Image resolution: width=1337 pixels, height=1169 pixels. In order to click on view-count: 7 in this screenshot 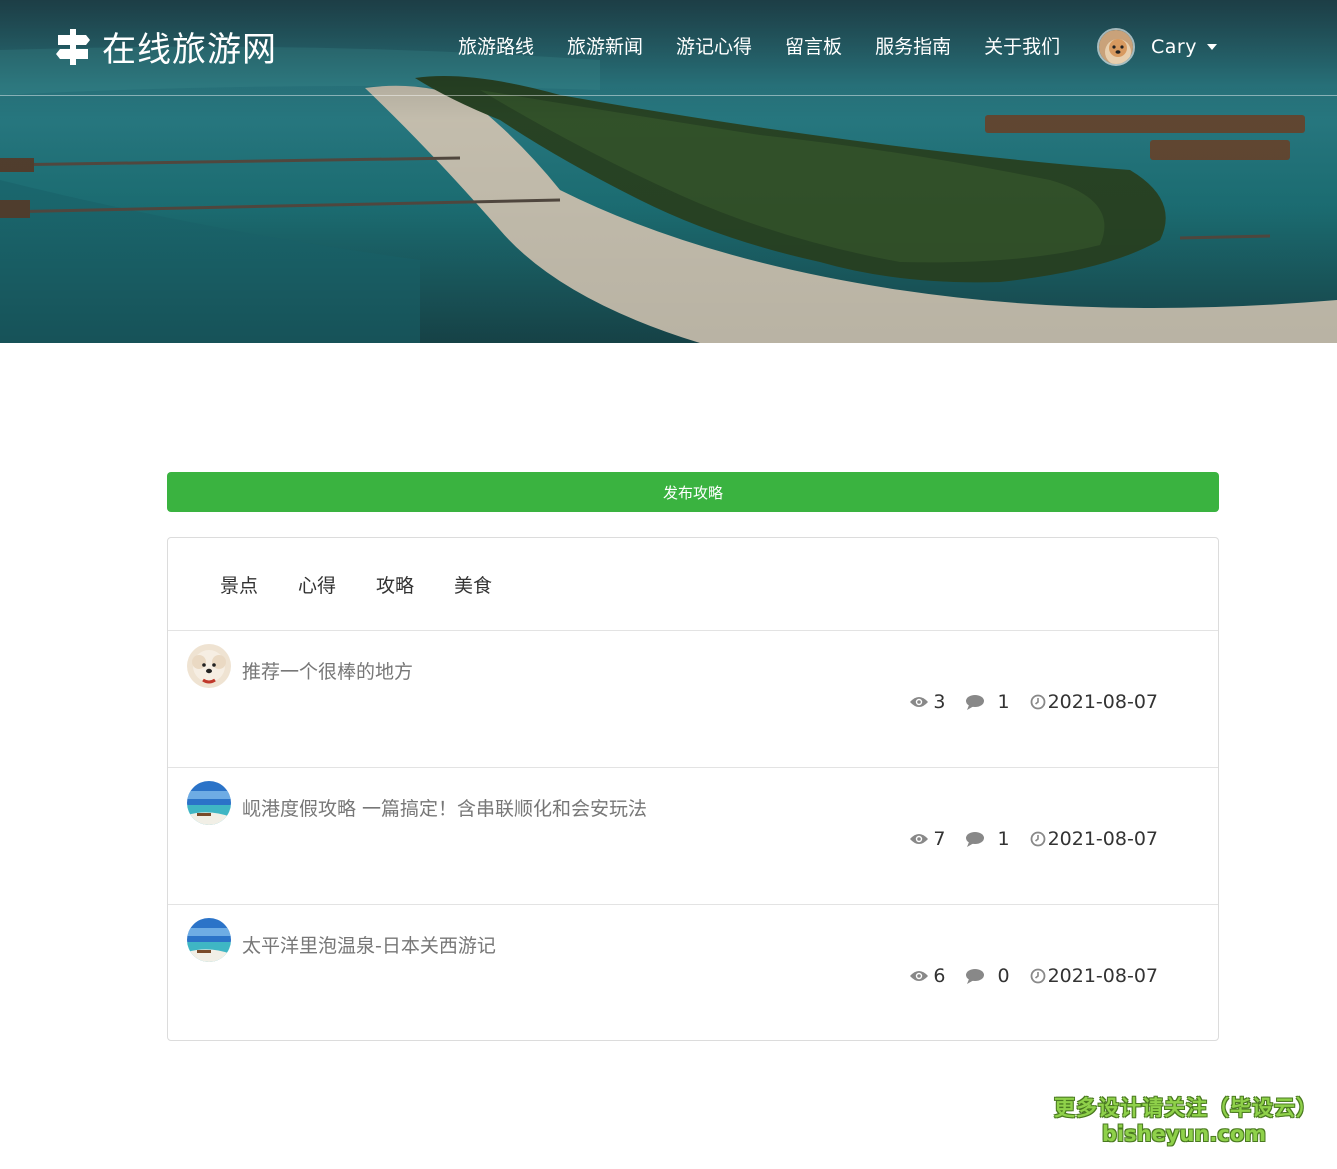, I will do `click(939, 839)`.